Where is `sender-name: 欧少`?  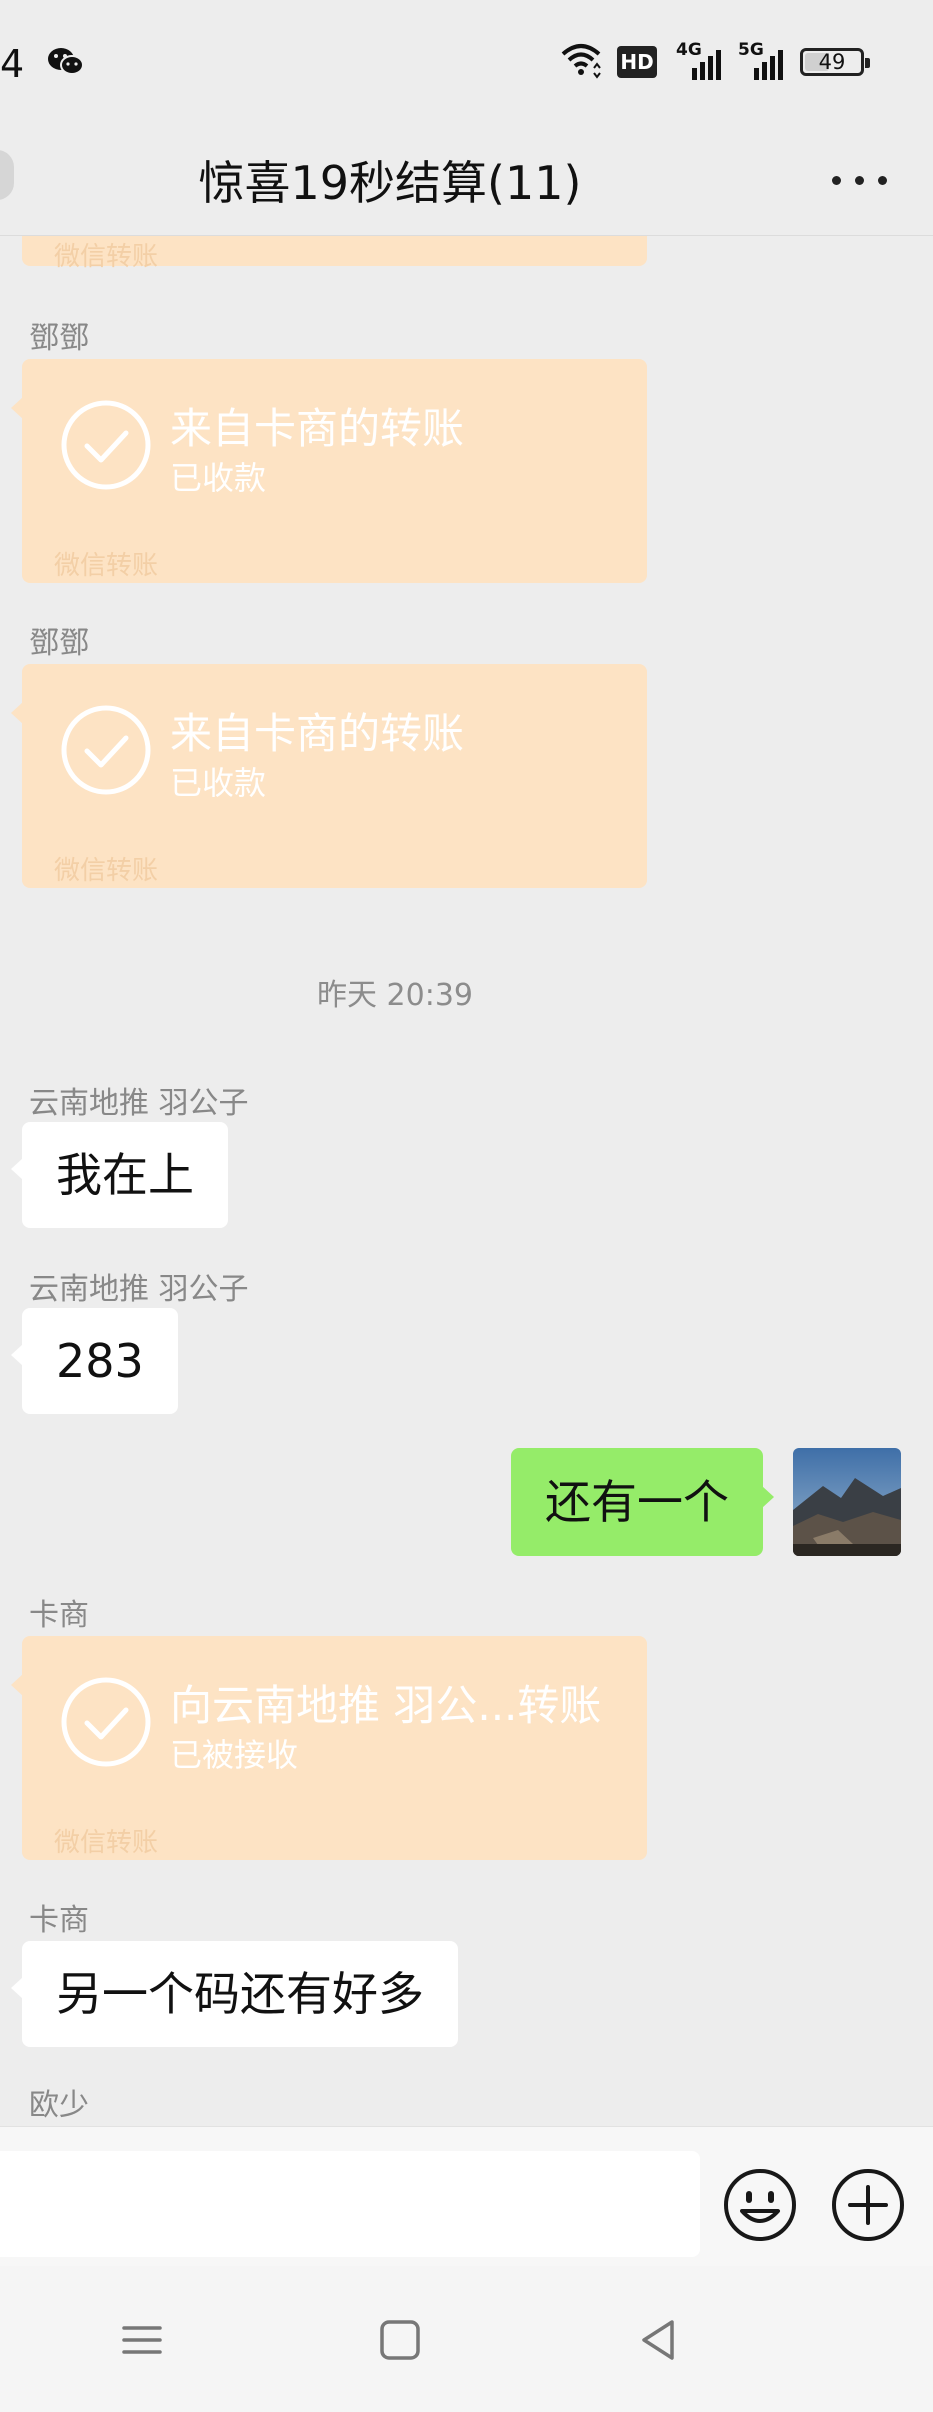
sender-name: 欧少 is located at coordinates (59, 2105).